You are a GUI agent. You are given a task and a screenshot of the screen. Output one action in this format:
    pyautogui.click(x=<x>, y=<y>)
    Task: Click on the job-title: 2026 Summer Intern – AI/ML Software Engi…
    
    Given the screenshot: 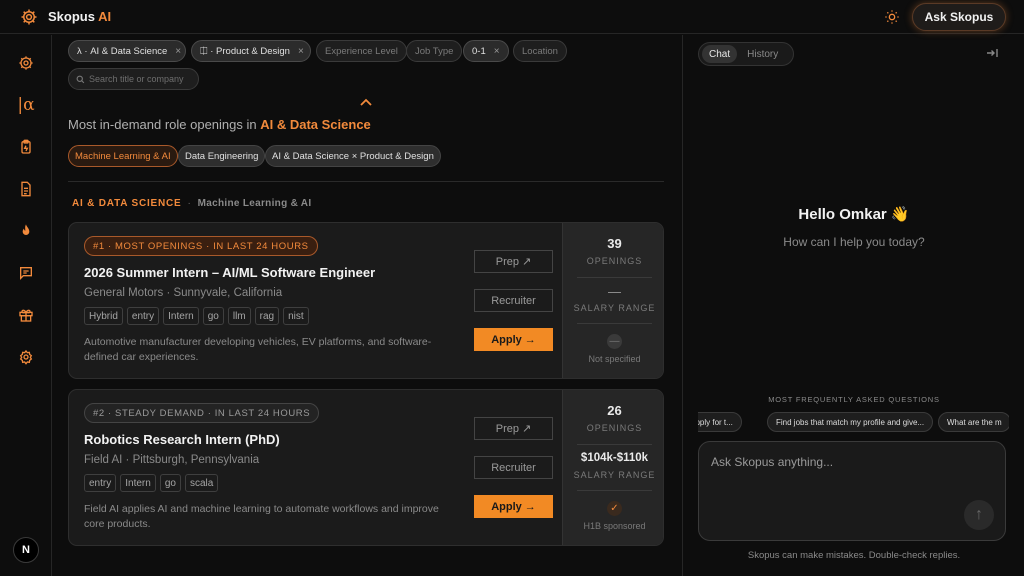 What is the action you would take?
    pyautogui.click(x=229, y=272)
    